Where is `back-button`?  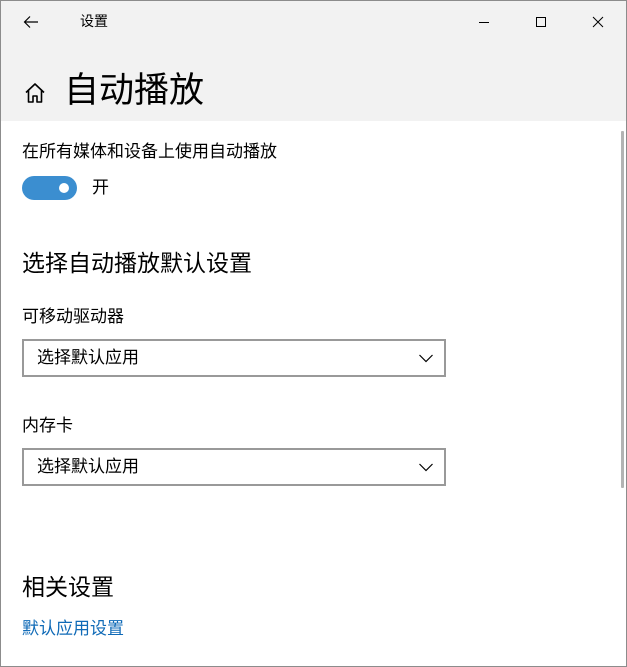 back-button is located at coordinates (31, 22).